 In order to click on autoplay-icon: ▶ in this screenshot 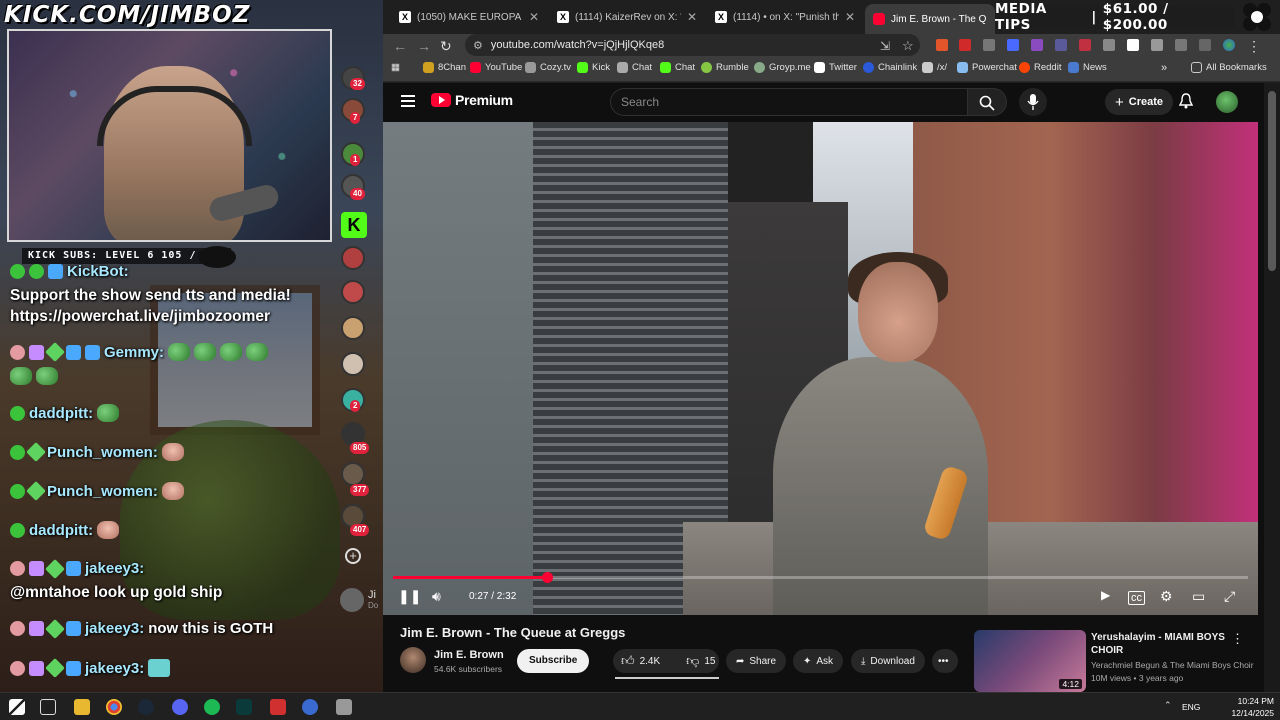, I will do `click(1105, 595)`.